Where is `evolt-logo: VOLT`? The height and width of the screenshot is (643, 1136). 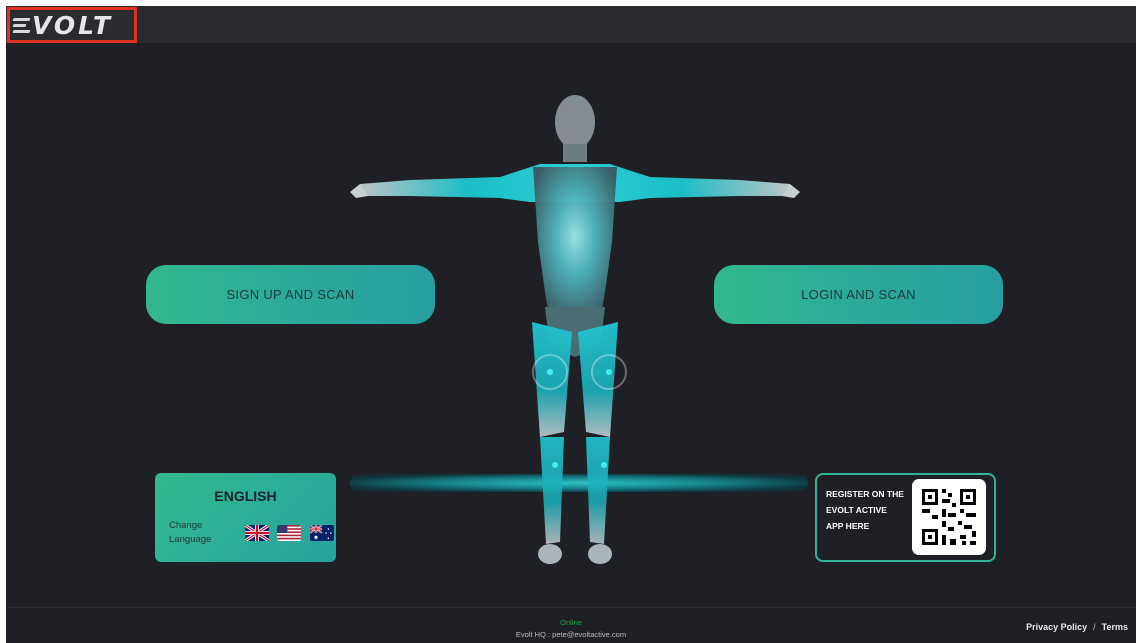 evolt-logo: VOLT is located at coordinates (72, 25).